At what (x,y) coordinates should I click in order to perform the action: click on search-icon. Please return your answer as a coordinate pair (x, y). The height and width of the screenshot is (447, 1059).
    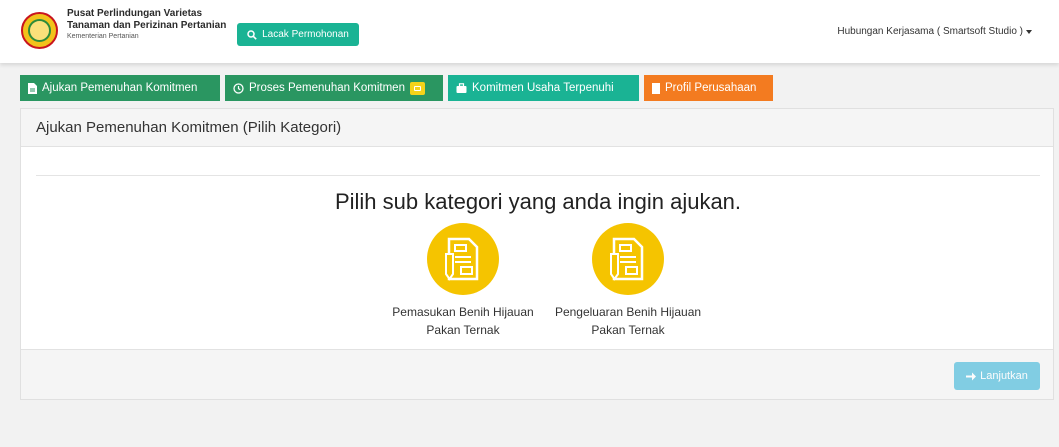
    Looking at the image, I should click on (252, 34).